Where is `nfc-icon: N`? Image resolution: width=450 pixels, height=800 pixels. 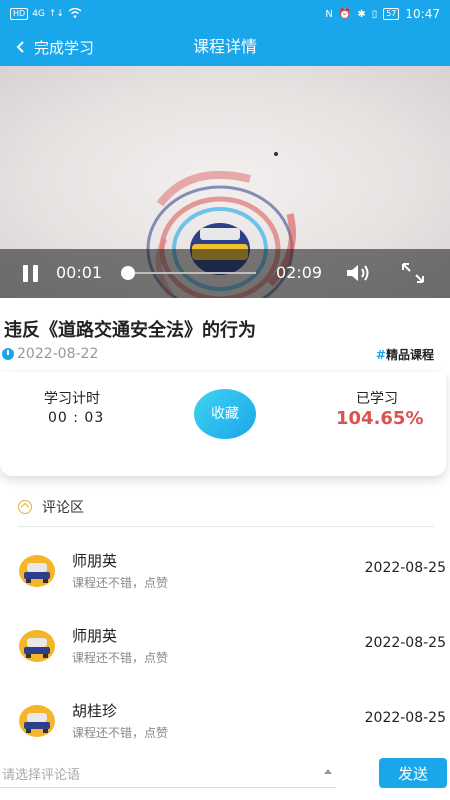
nfc-icon: N is located at coordinates (329, 14).